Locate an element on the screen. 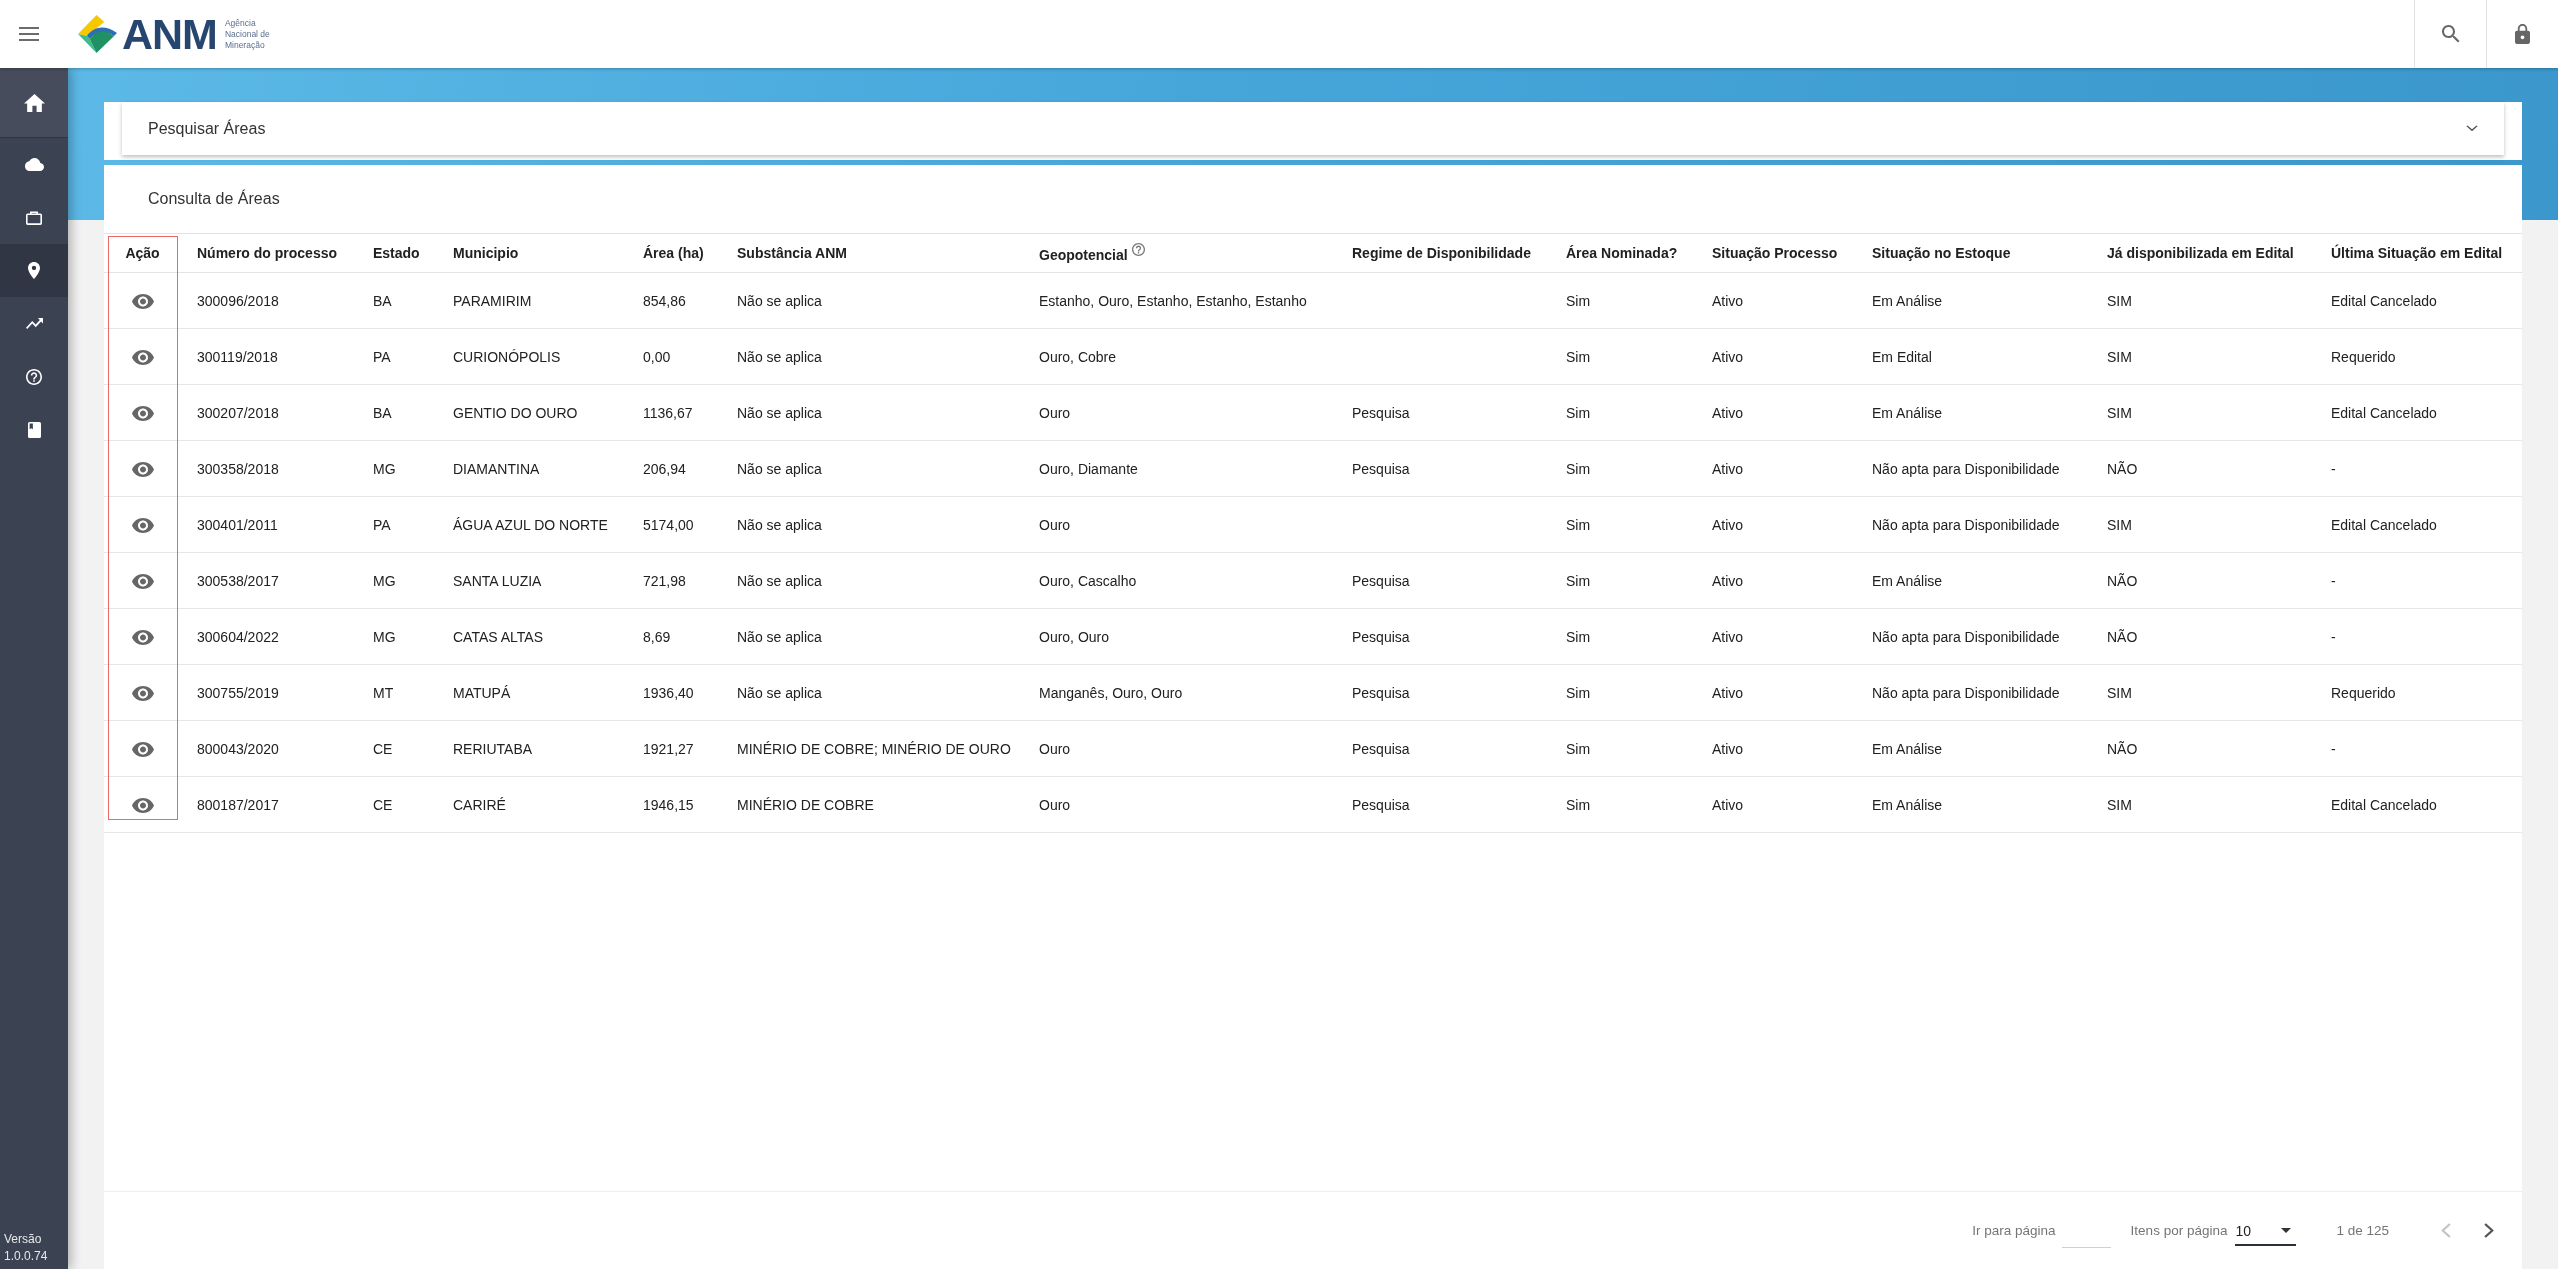  section-title: Consulta de Áreas is located at coordinates (214, 198).